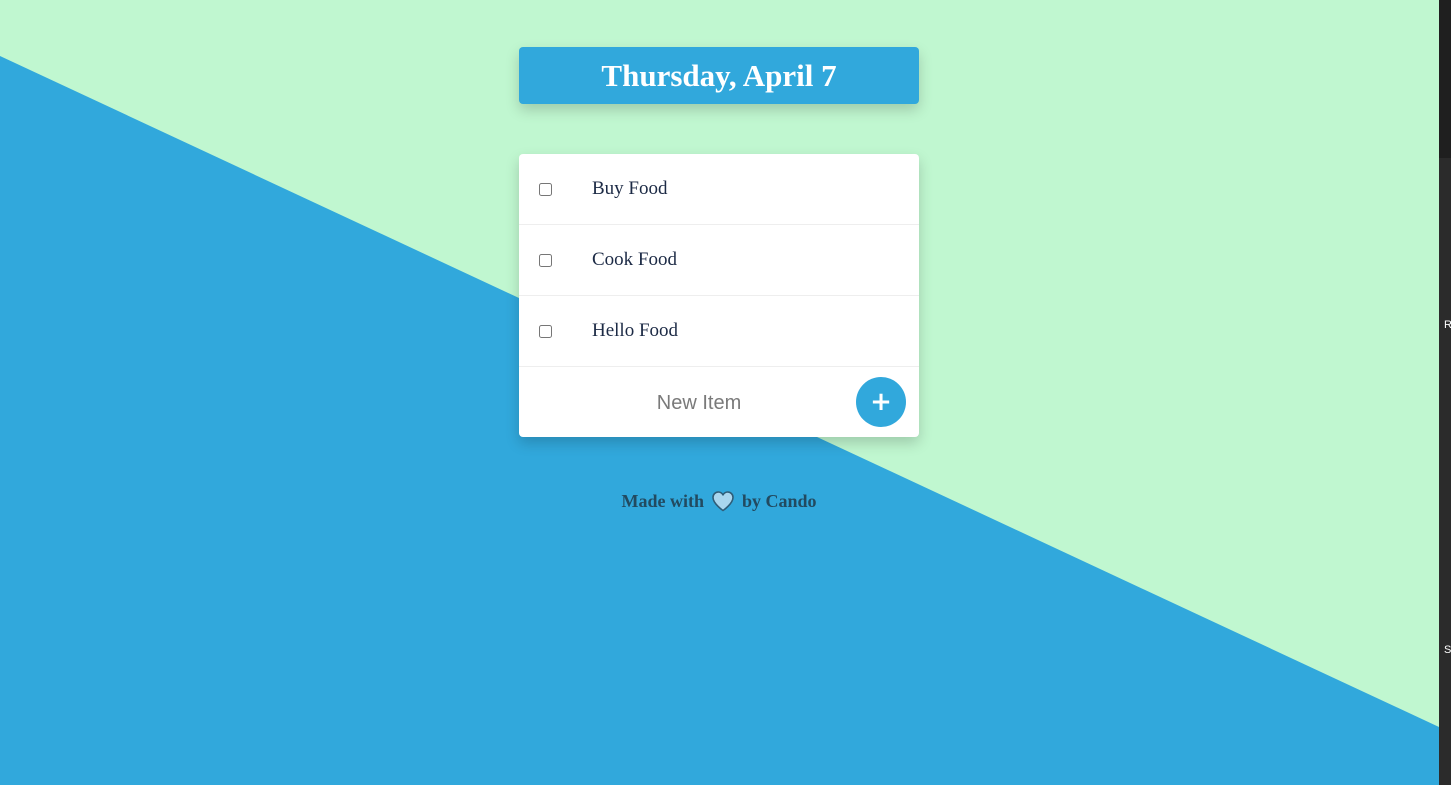 Image resolution: width=1451 pixels, height=785 pixels. Describe the element at coordinates (719, 189) in the screenshot. I see `todo-item: Buy Food` at that location.